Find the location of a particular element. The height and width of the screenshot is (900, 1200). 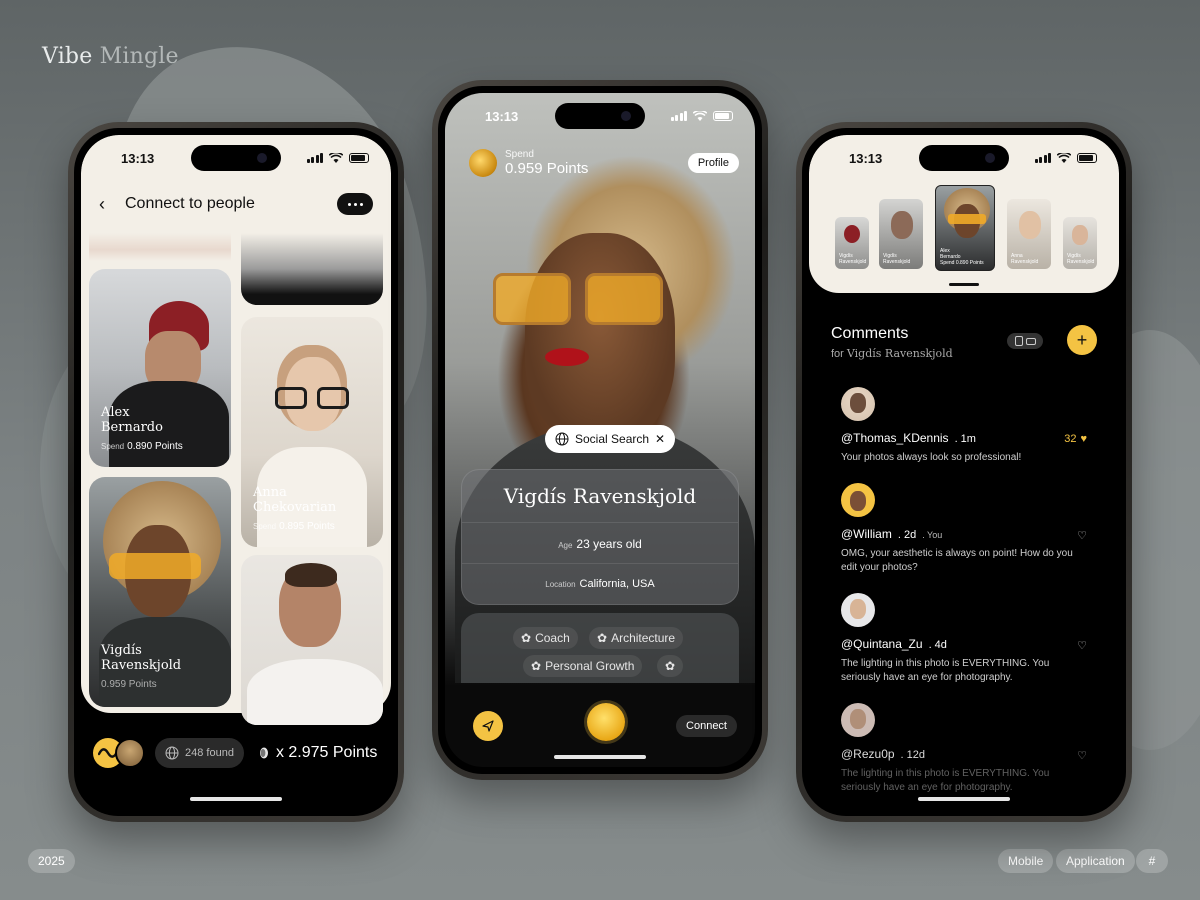

main-action-button is located at coordinates (606, 722).